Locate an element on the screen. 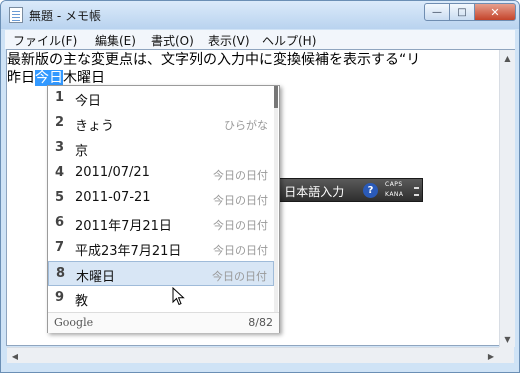  text-selection: 今日 is located at coordinates (49, 78).